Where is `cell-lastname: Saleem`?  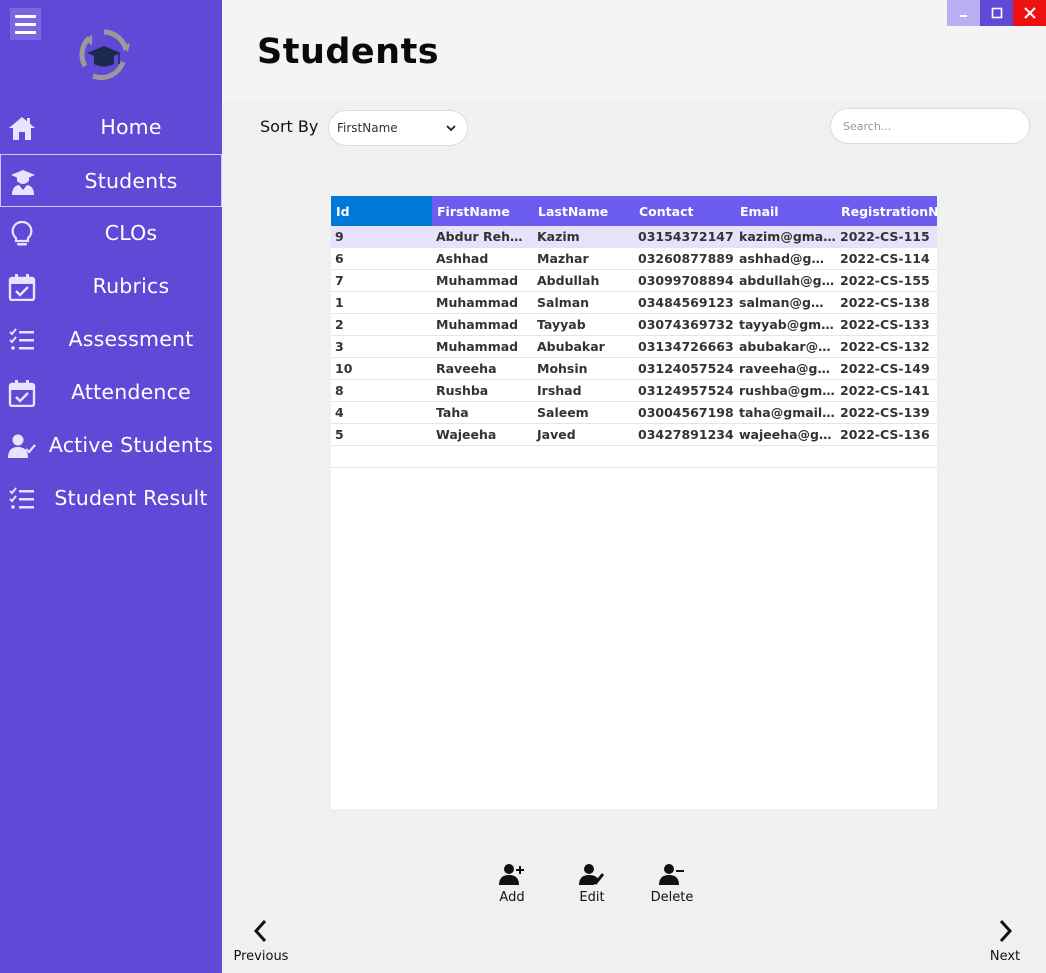 cell-lastname: Saleem is located at coordinates (563, 412).